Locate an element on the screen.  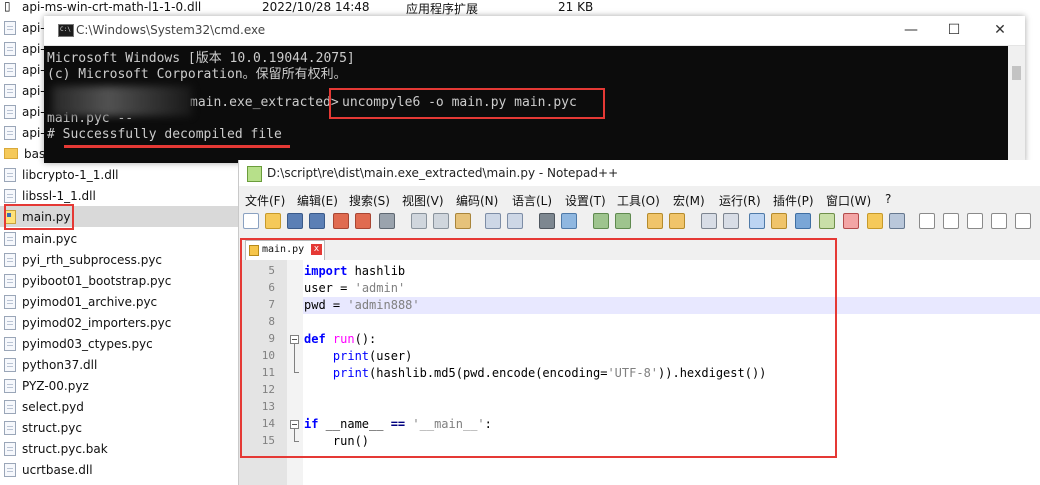
menu-file: 文件(F) is located at coordinates (265, 200).